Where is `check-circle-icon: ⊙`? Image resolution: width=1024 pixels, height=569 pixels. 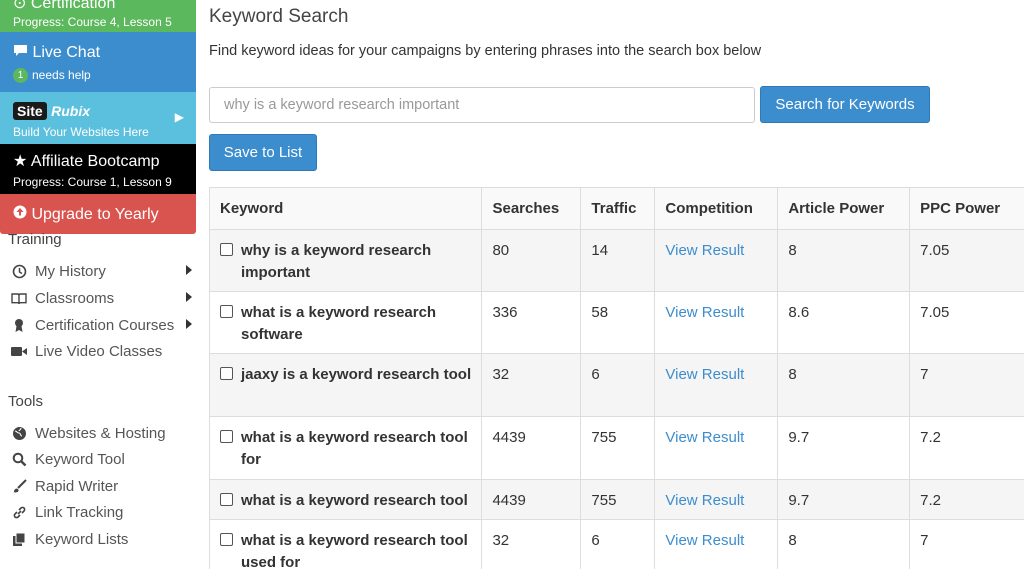 check-circle-icon: ⊙ is located at coordinates (20, 6).